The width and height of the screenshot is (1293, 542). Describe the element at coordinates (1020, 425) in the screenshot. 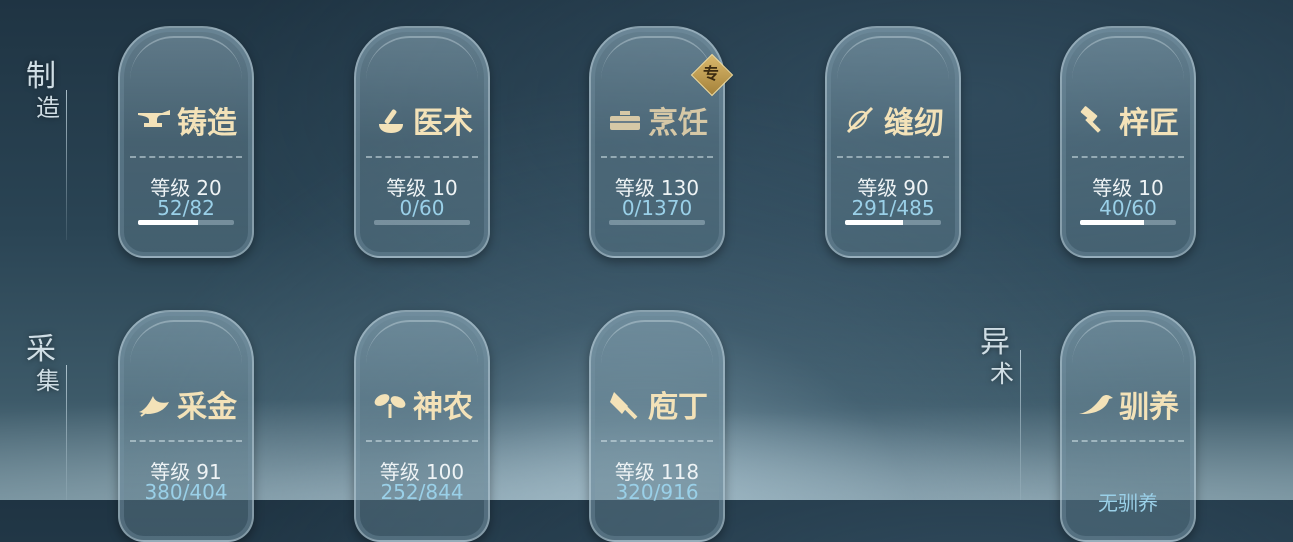

I see `section-special-line` at that location.